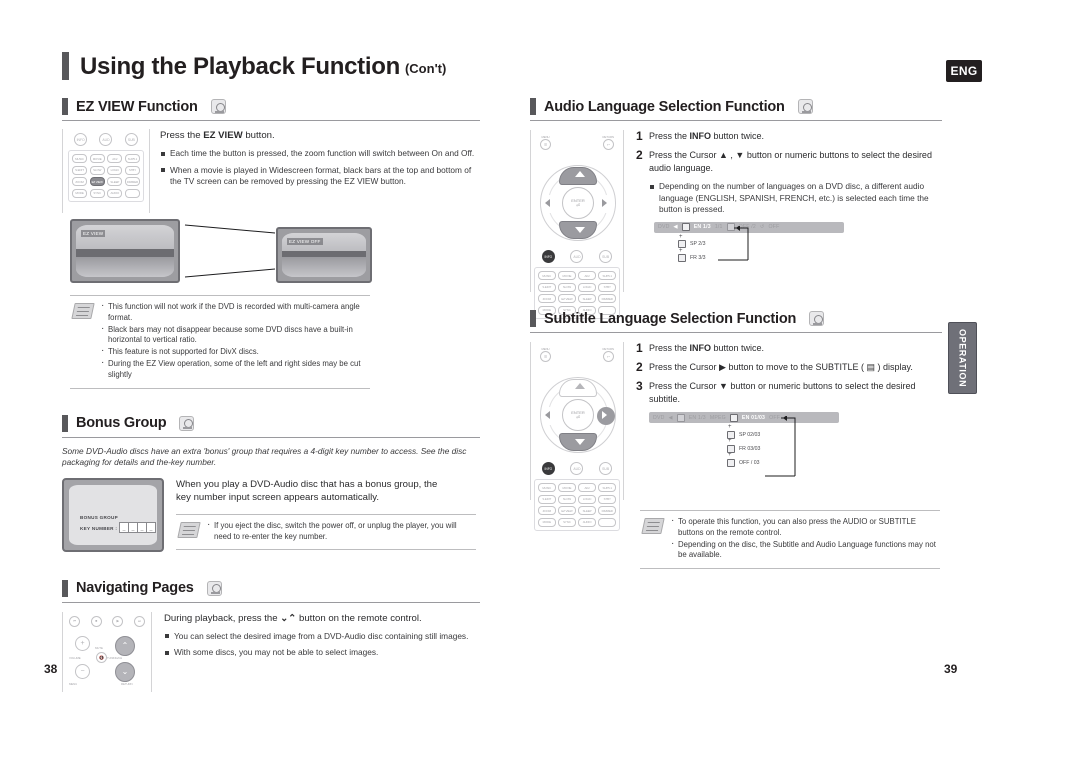 This screenshot has width=1080, height=763. What do you see at coordinates (80, 158) in the screenshot?
I see `remote-key-music: MUSIC` at bounding box center [80, 158].